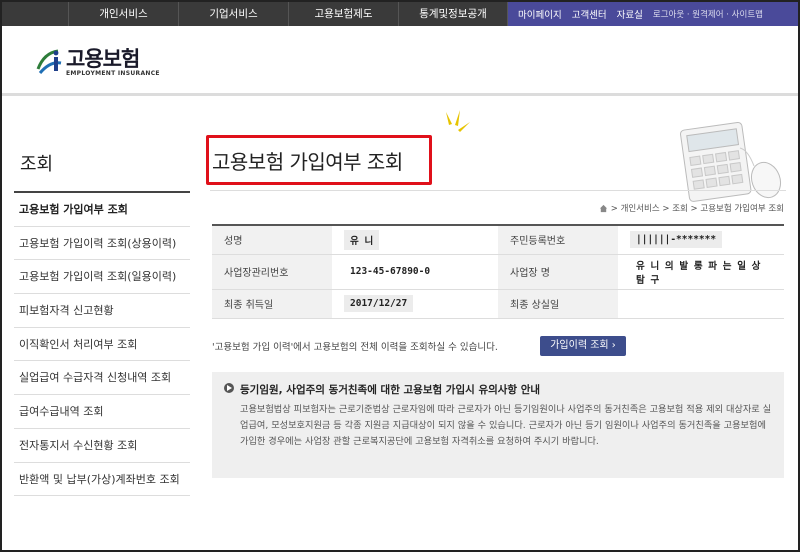 This screenshot has height=552, width=800. I want to click on table-row: 성명 유 니 주민등록번호 ||||||-*******, so click(498, 240).